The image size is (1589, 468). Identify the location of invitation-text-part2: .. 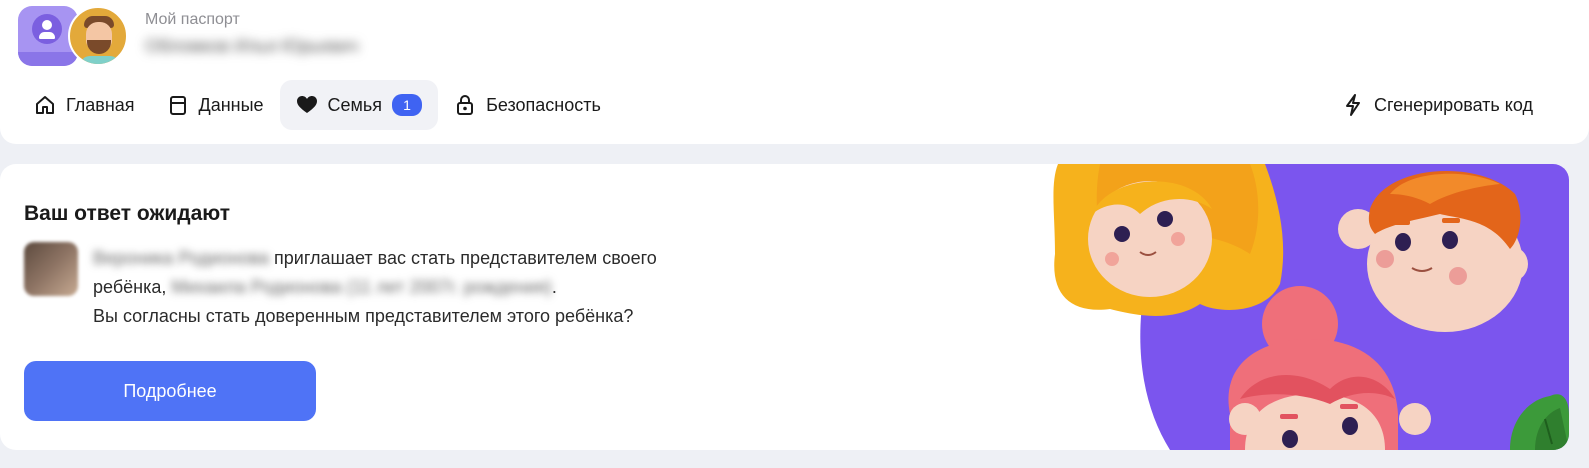
(554, 287).